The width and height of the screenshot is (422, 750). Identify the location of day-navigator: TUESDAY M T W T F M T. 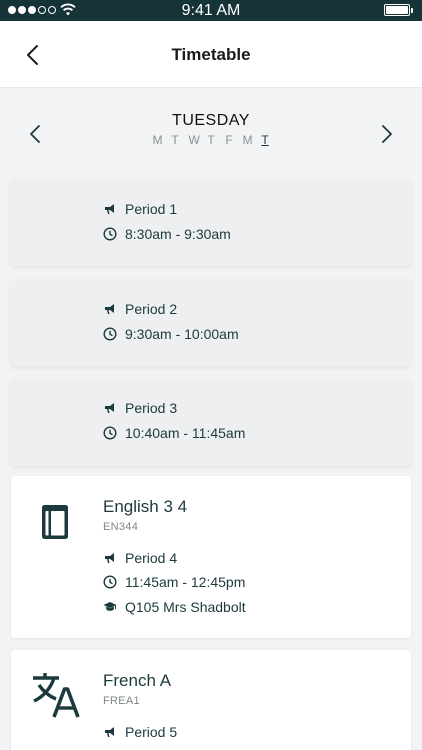
(211, 133).